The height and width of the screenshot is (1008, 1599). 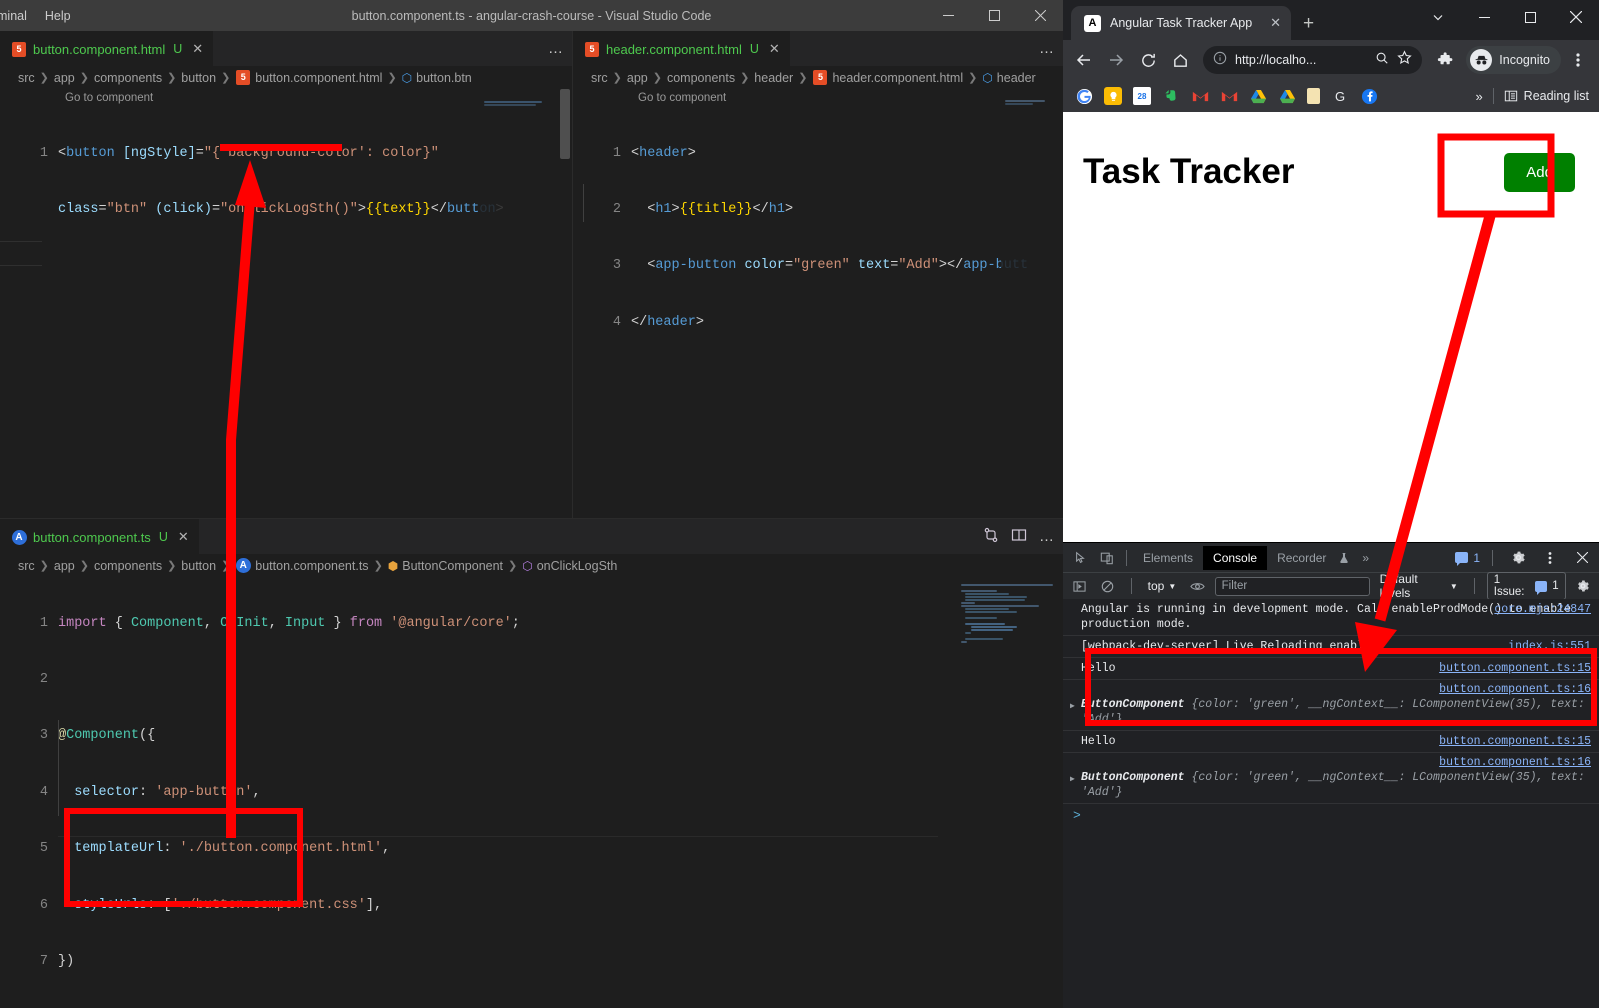 I want to click on console-sidebar-icon, so click(x=1079, y=586).